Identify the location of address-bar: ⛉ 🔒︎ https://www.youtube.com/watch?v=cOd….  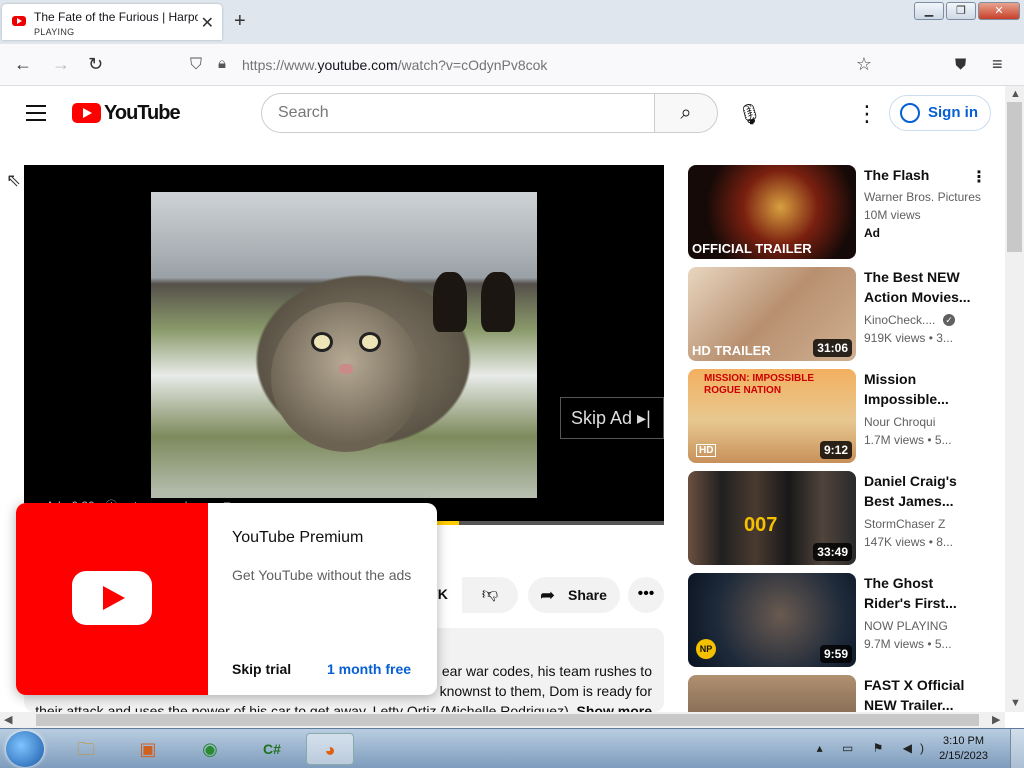
(530, 65).